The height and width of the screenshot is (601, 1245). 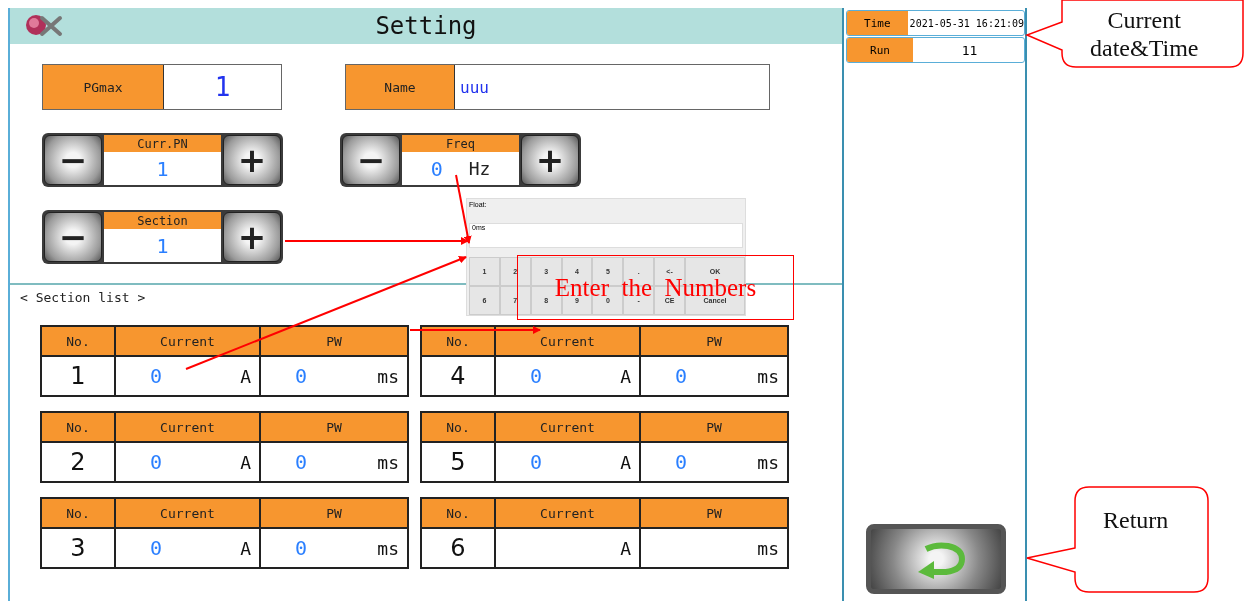 I want to click on unit-label: Hz, so click(x=479, y=168).